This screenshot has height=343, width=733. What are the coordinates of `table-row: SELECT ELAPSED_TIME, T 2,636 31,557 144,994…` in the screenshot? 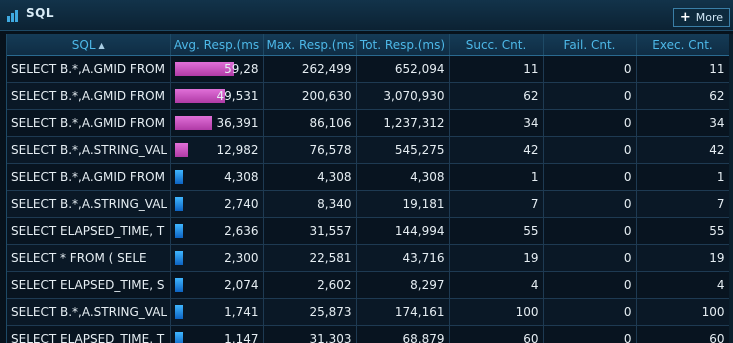 It's located at (368, 231).